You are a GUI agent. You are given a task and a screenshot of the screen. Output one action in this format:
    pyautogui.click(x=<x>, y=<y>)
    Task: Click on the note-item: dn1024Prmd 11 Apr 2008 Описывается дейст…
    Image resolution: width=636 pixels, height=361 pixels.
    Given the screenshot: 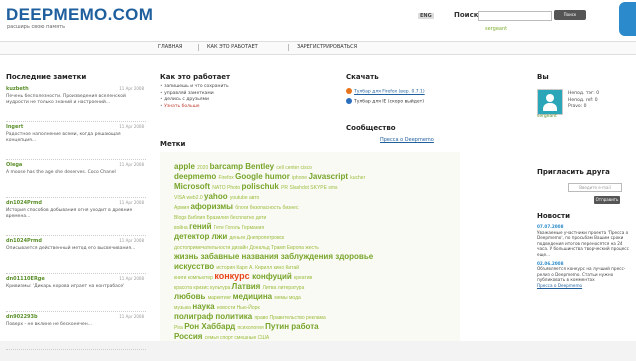 What is the action you would take?
    pyautogui.click(x=76, y=255)
    